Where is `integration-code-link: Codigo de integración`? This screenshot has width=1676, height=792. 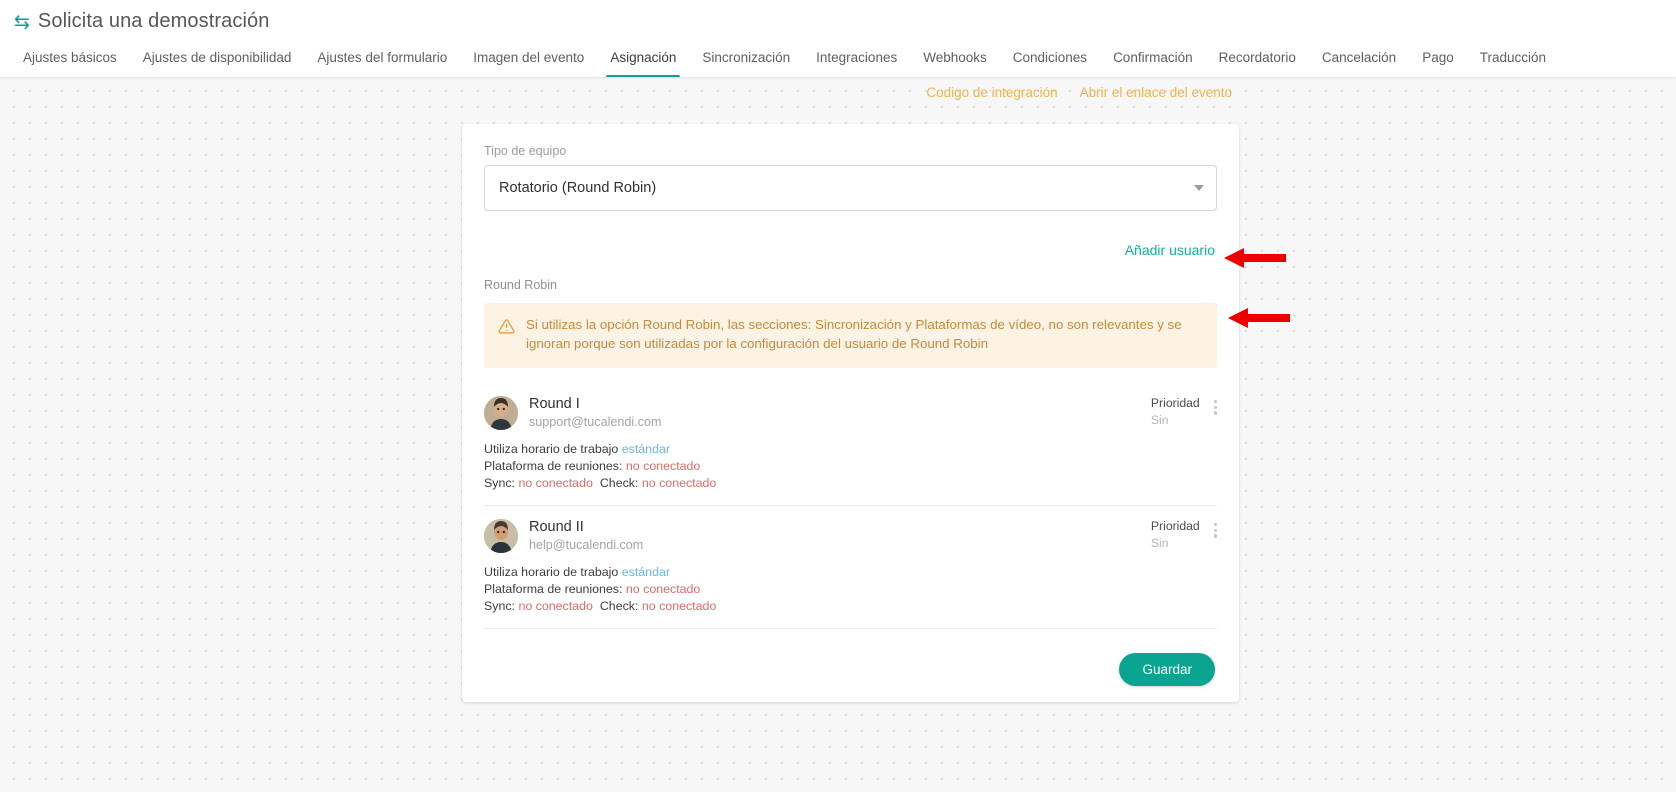
integration-code-link: Codigo de integración is located at coordinates (991, 92).